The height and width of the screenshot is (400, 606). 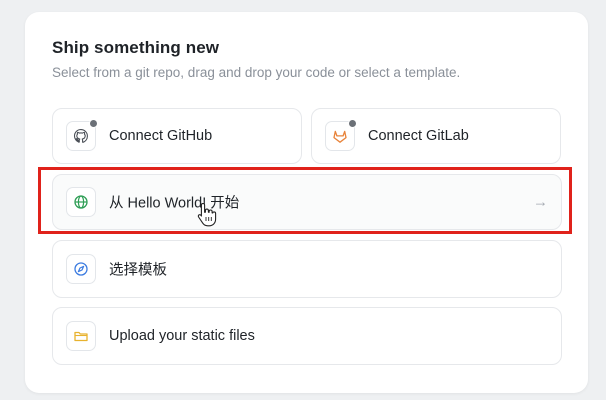 What do you see at coordinates (174, 203) in the screenshot?
I see `start-hello-world-label: 从 Hello World! 开始` at bounding box center [174, 203].